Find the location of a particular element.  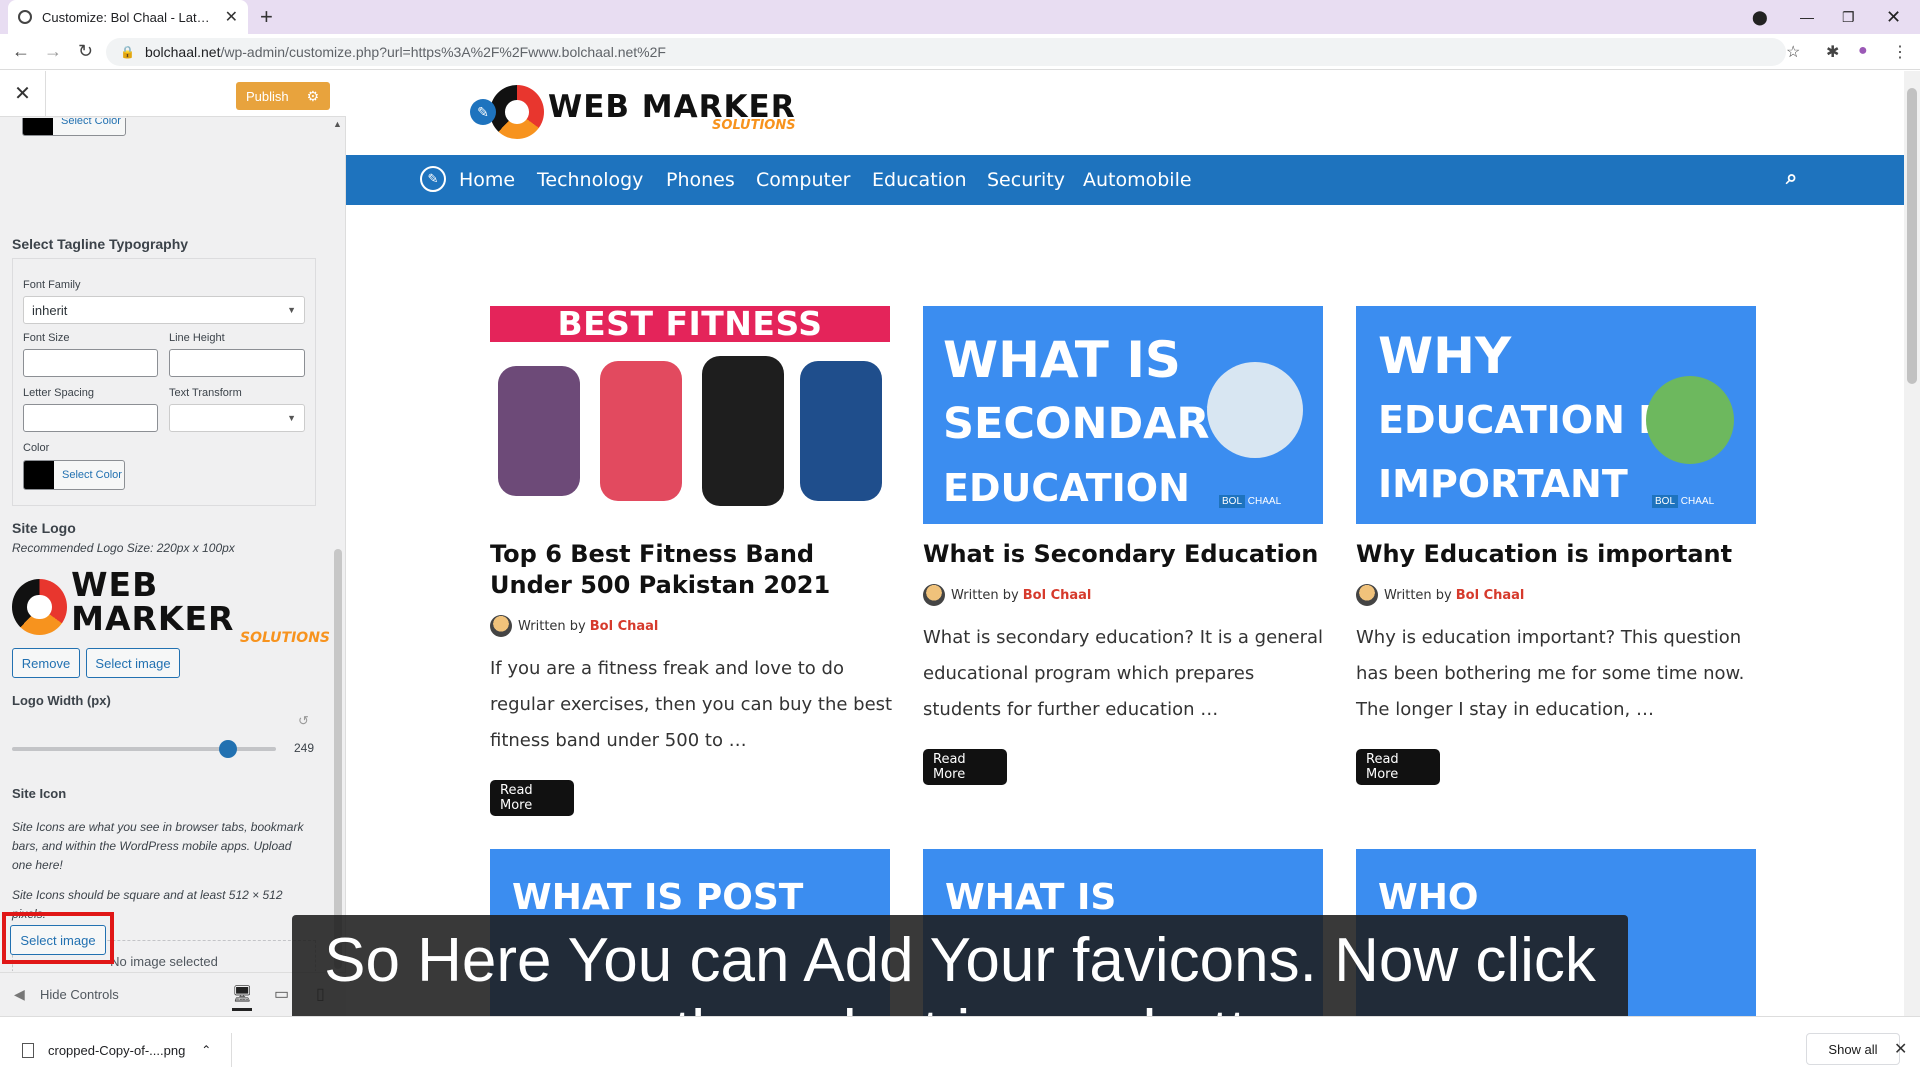

post-title: What is Secondary Education is located at coordinates (1123, 554).